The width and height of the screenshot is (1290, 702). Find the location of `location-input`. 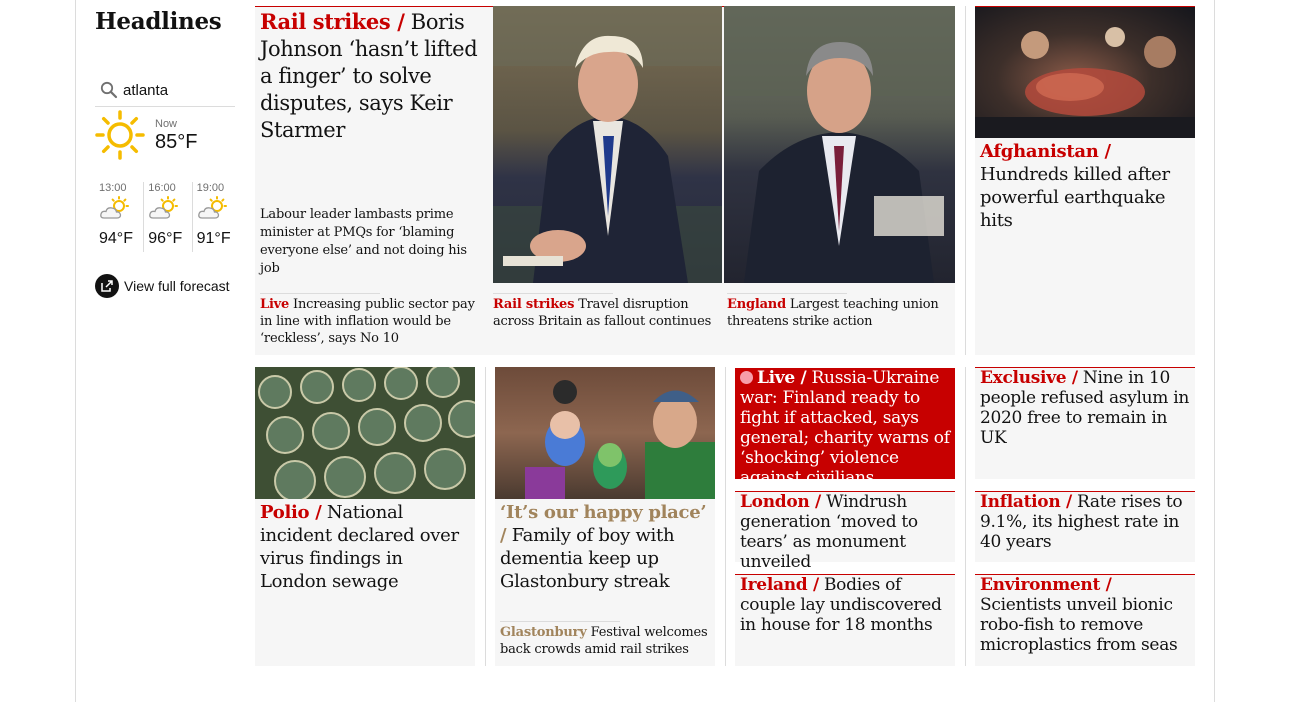

location-input is located at coordinates (175, 90).